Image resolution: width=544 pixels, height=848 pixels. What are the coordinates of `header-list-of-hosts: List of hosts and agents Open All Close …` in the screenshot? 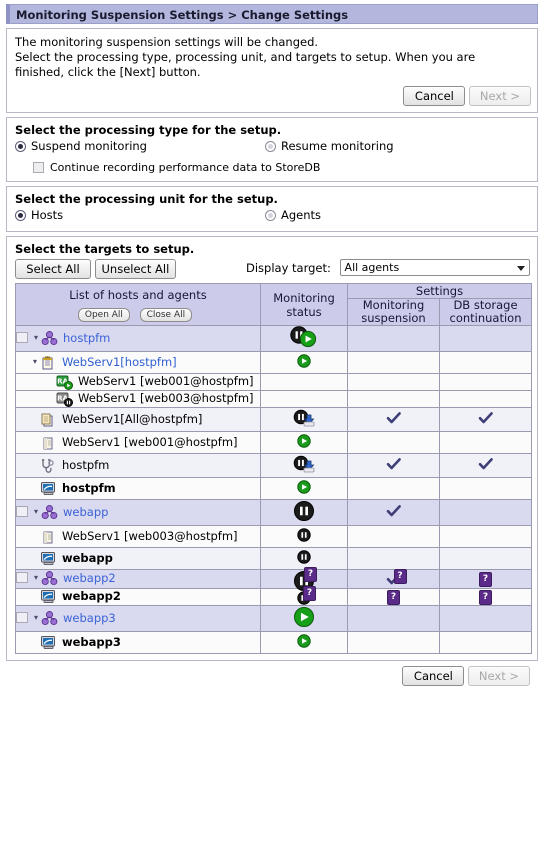 It's located at (138, 304).